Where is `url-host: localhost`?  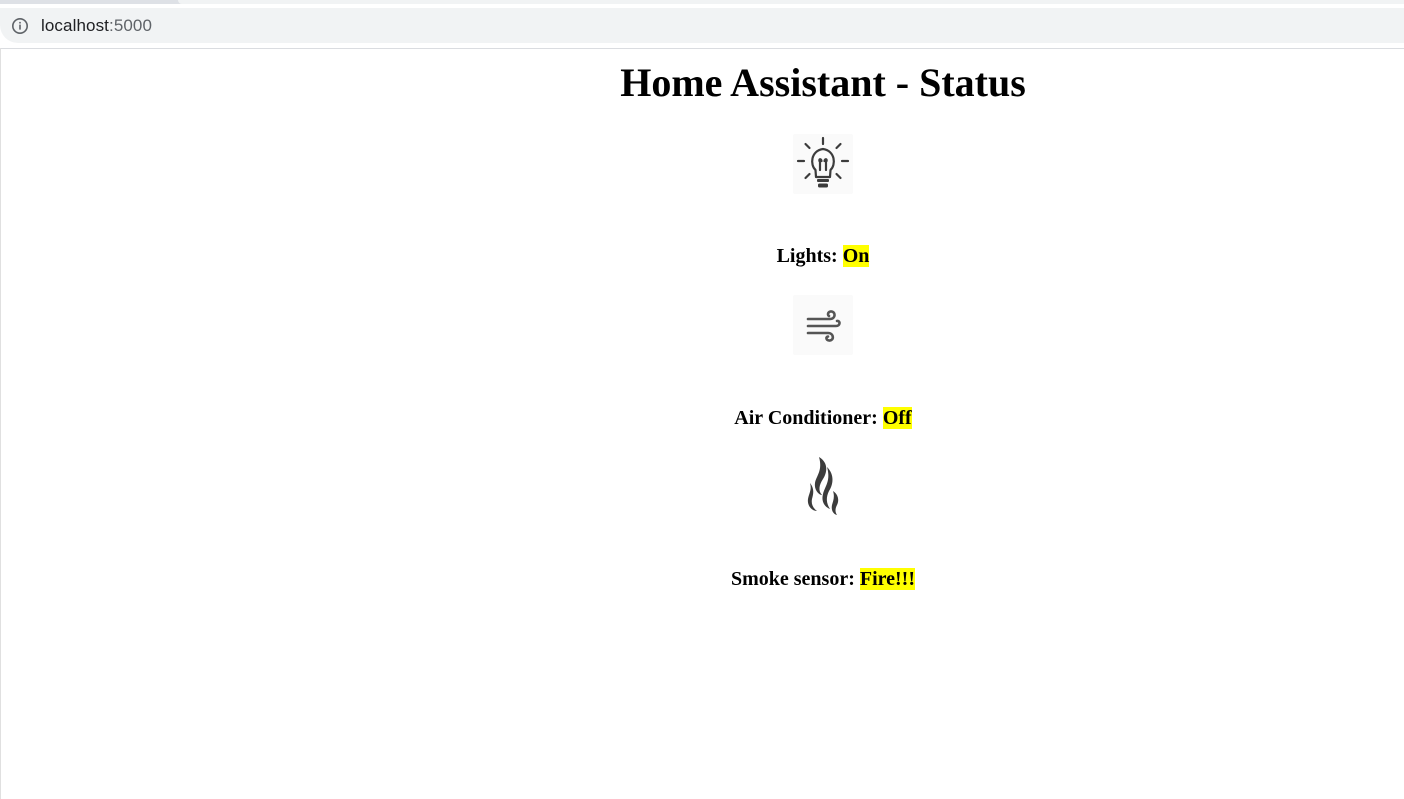
url-host: localhost is located at coordinates (75, 25).